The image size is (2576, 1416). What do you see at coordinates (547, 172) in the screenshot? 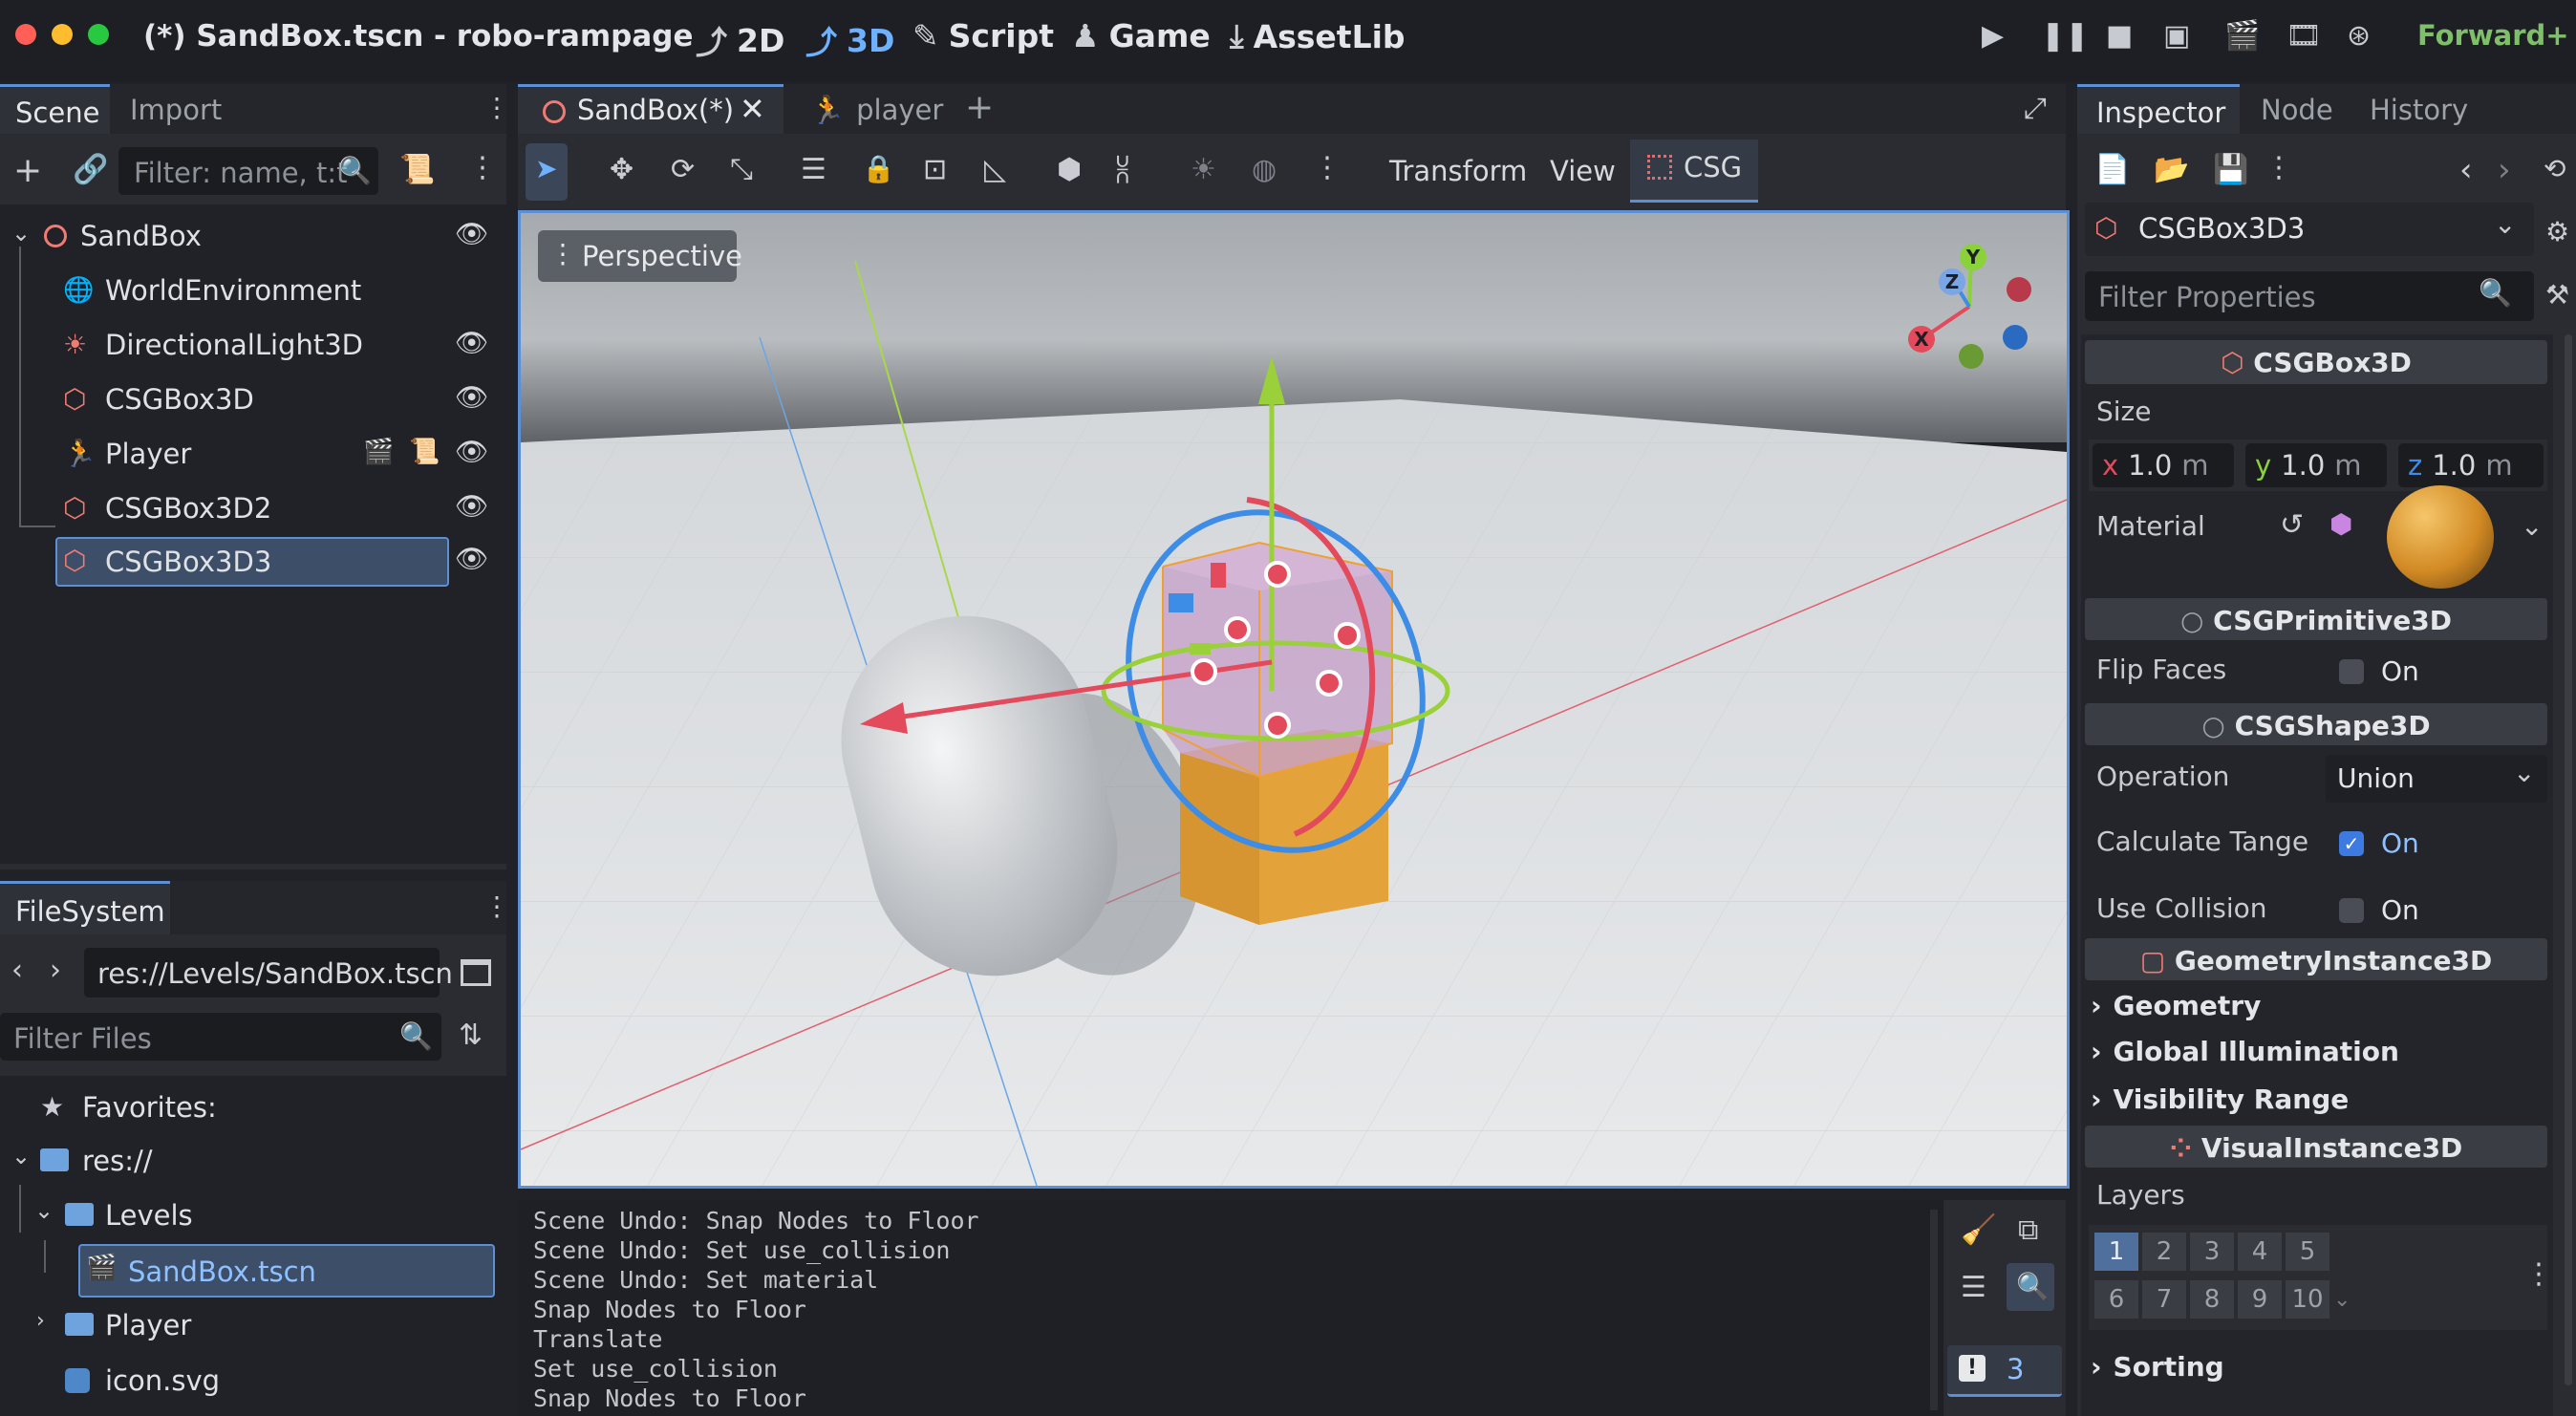
I see `select-tool-button: ➤` at bounding box center [547, 172].